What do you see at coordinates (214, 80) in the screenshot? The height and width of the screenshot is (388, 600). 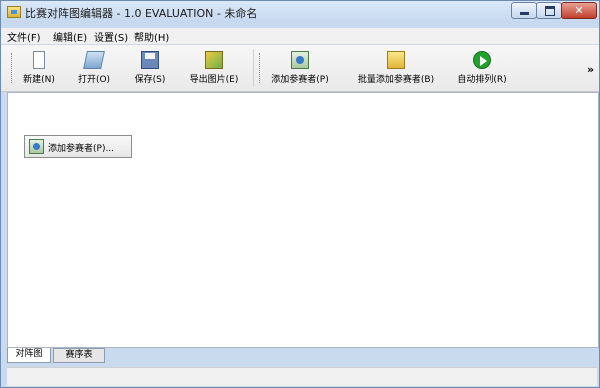 I see `export-image-button-label: 导出图片(E)` at bounding box center [214, 80].